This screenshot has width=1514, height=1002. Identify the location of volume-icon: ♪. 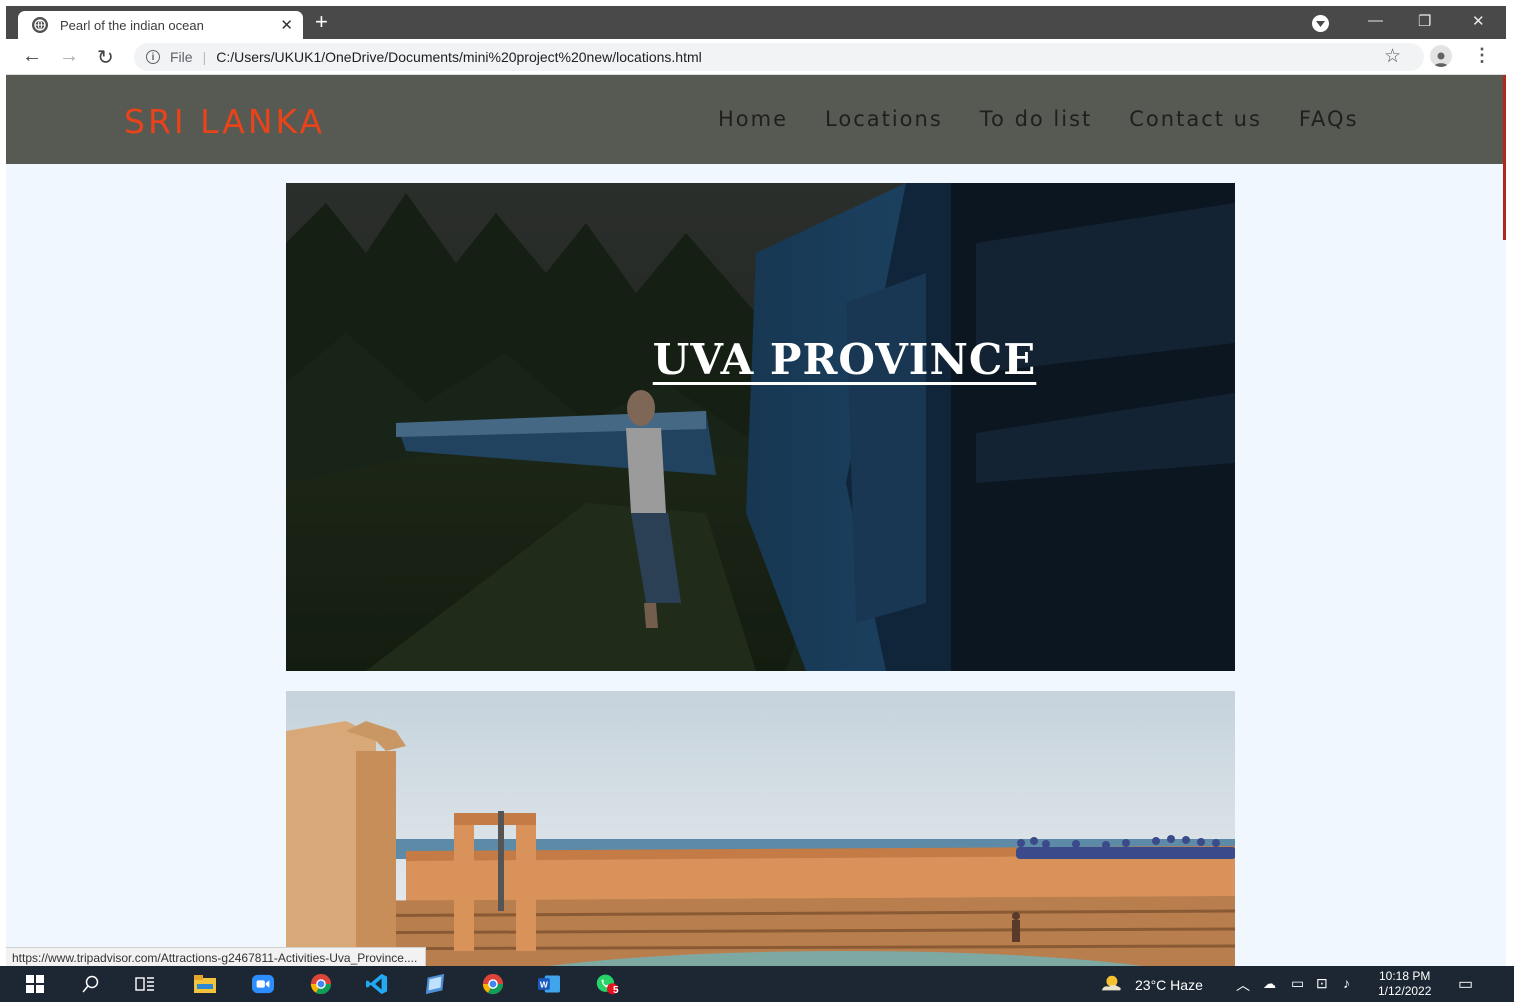
(1346, 983).